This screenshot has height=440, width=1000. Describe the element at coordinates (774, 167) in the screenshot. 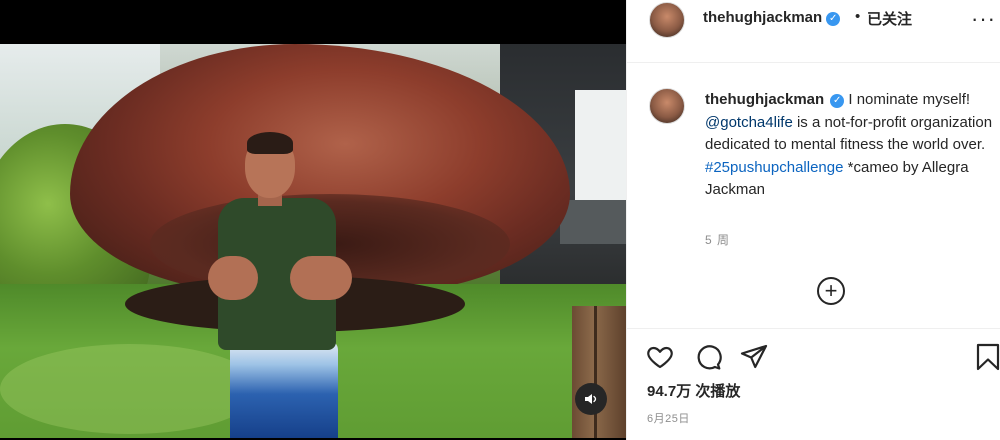

I see `caption-hashtag-link: #25pushupchallenge` at that location.